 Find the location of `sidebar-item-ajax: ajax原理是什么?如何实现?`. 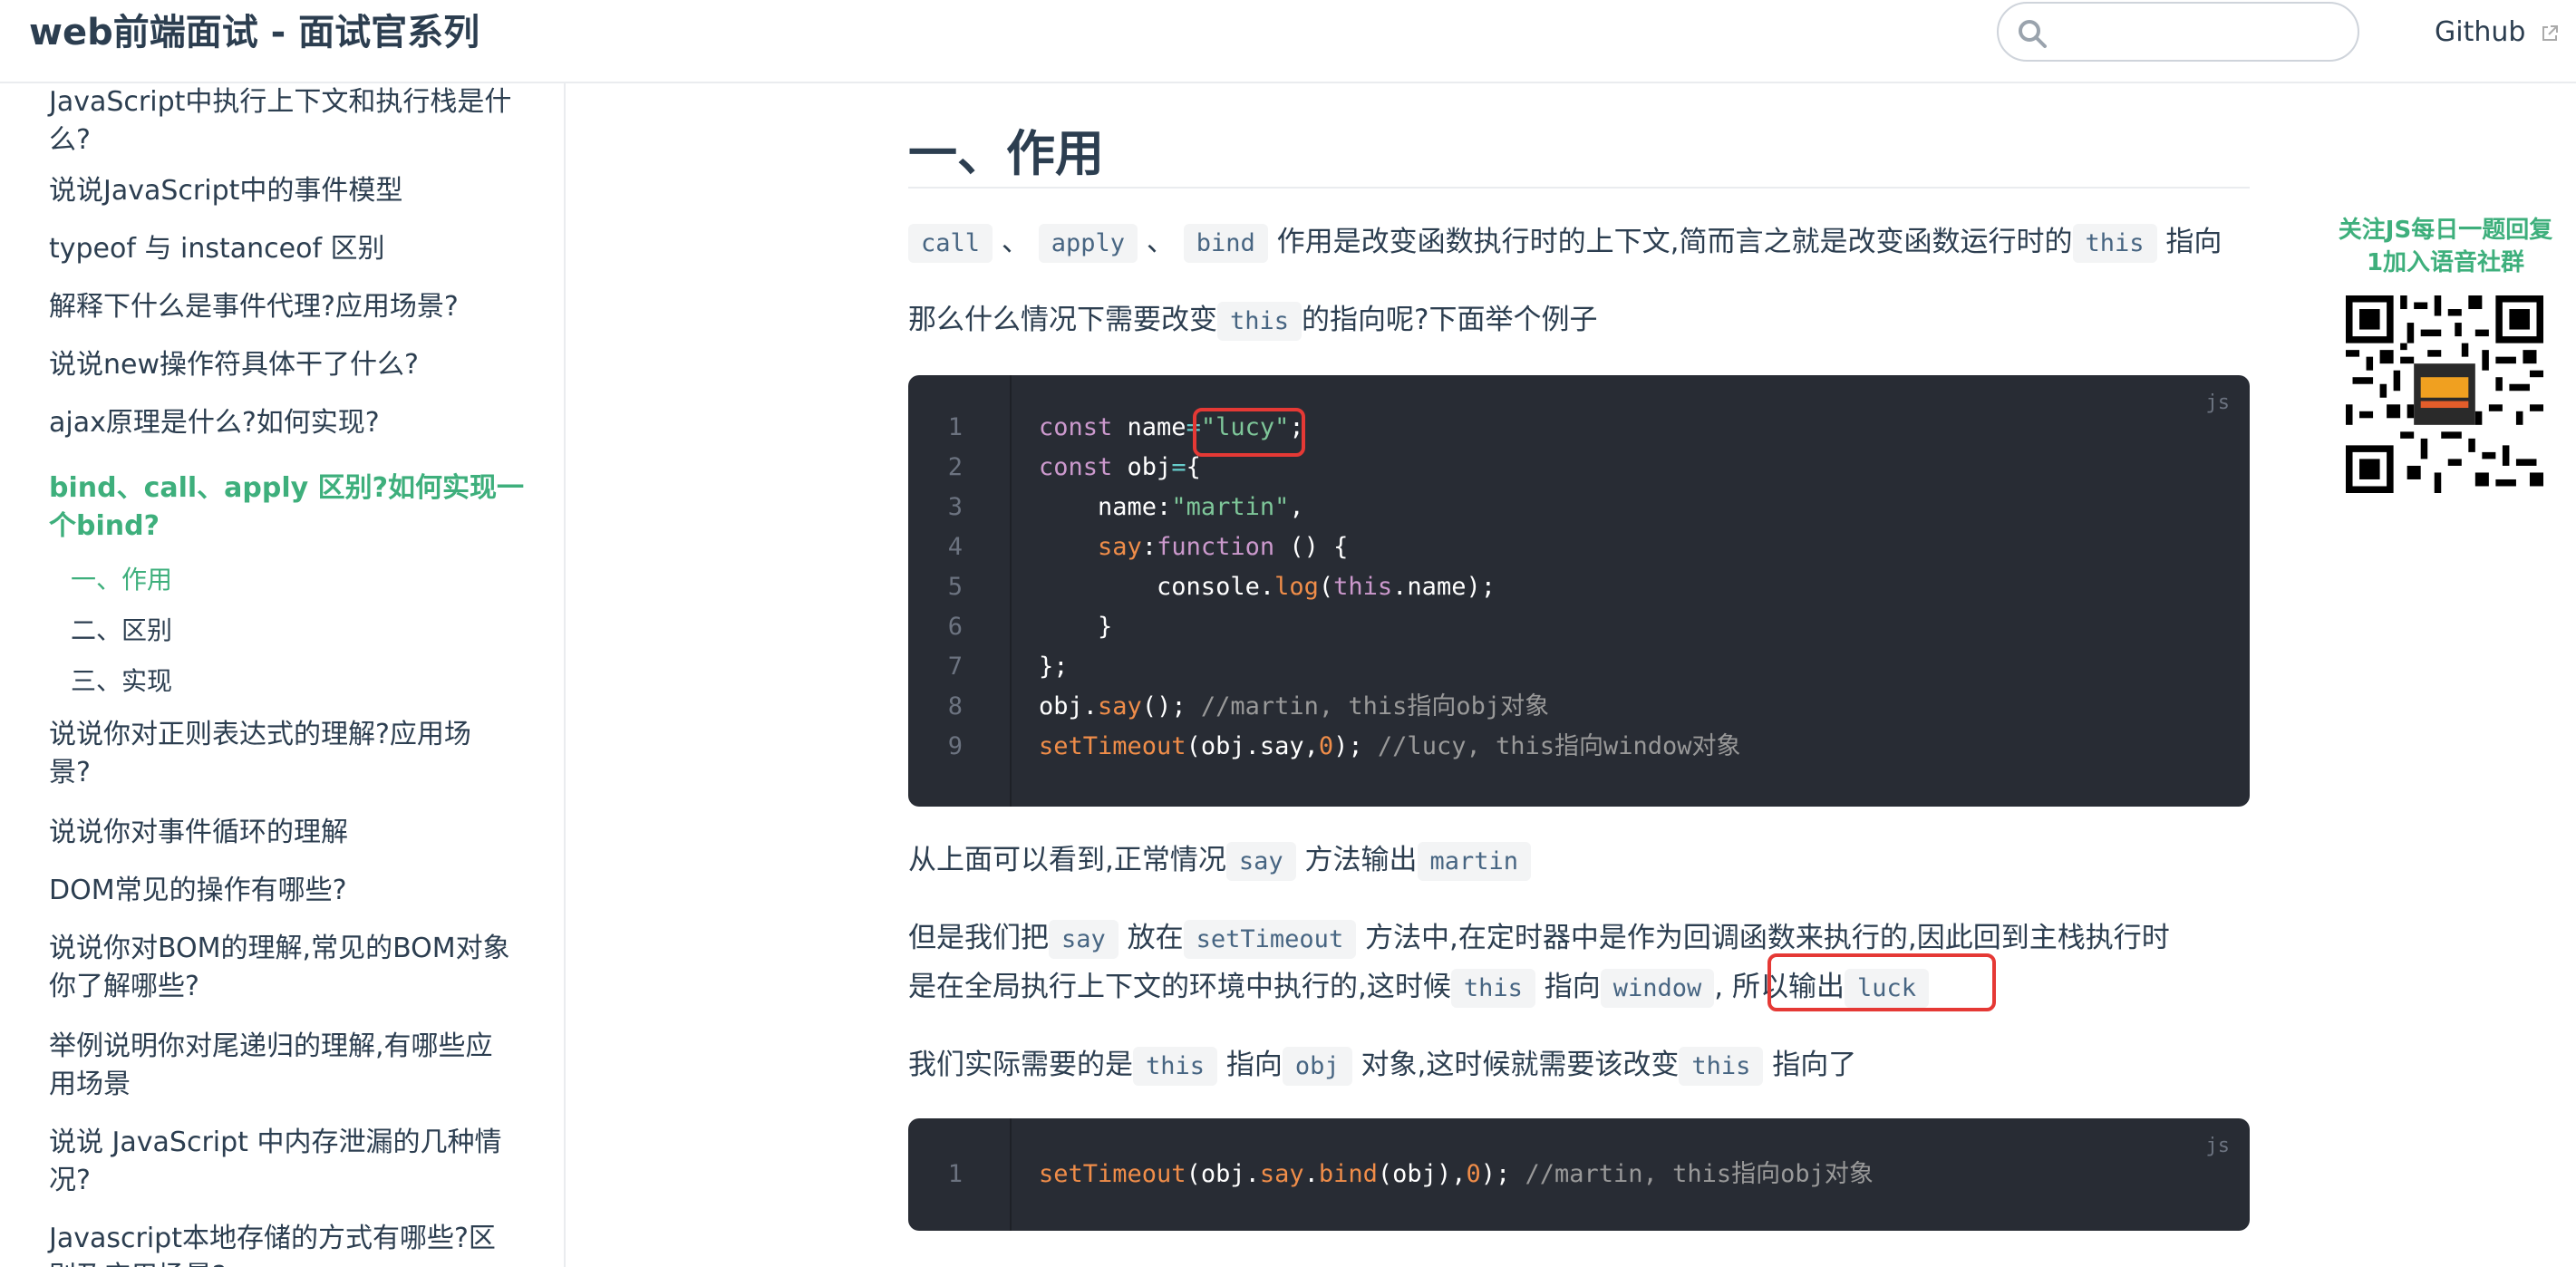

sidebar-item-ajax: ajax原理是什么?如何实现? is located at coordinates (293, 423).